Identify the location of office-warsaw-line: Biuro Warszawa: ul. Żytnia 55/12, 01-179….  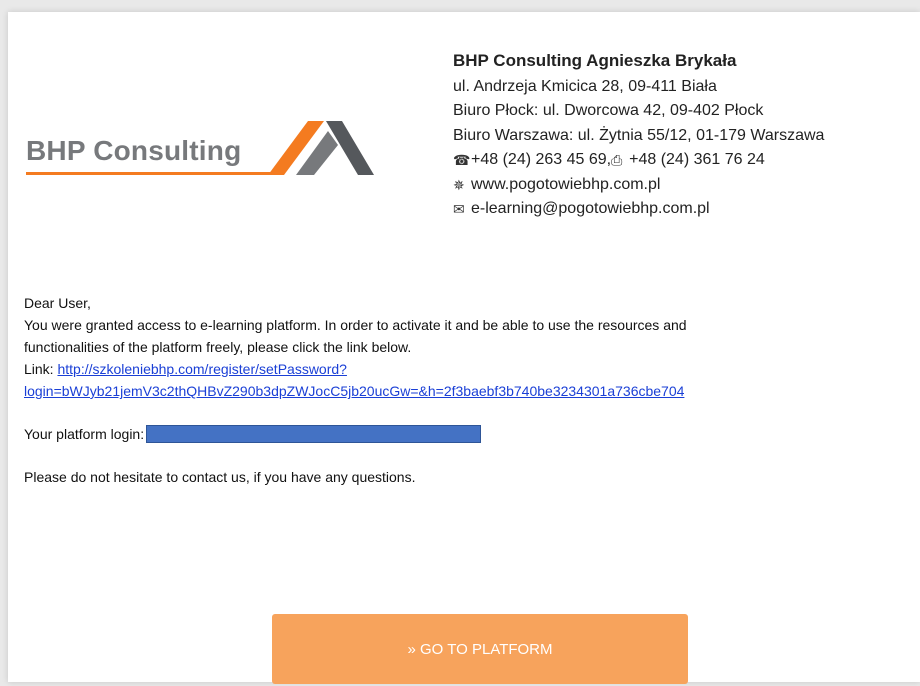
(639, 135).